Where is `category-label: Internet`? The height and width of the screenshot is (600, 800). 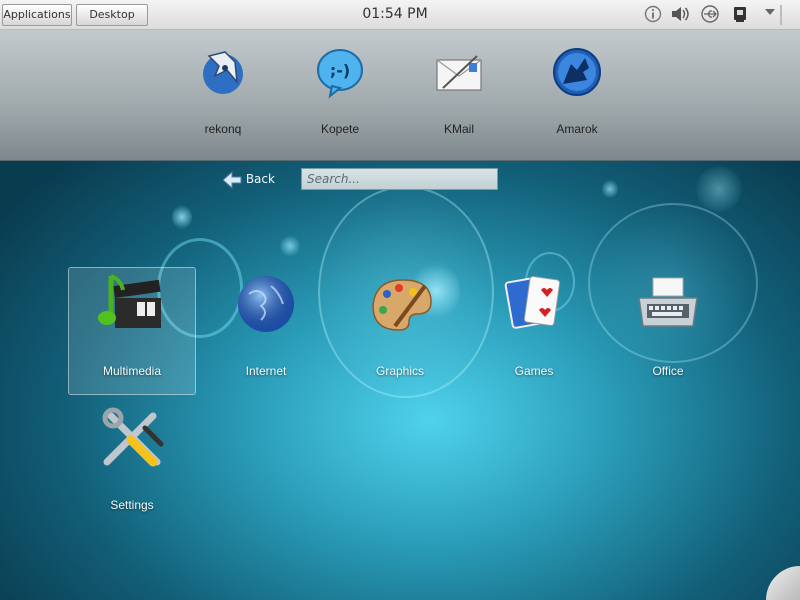 category-label: Internet is located at coordinates (266, 371).